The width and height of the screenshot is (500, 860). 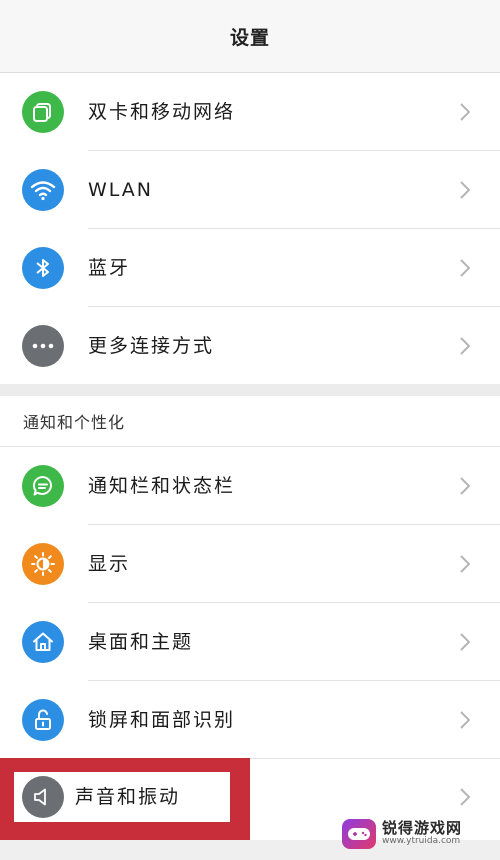 What do you see at coordinates (162, 486) in the screenshot?
I see `settings-item-label: 通知栏和状态栏` at bounding box center [162, 486].